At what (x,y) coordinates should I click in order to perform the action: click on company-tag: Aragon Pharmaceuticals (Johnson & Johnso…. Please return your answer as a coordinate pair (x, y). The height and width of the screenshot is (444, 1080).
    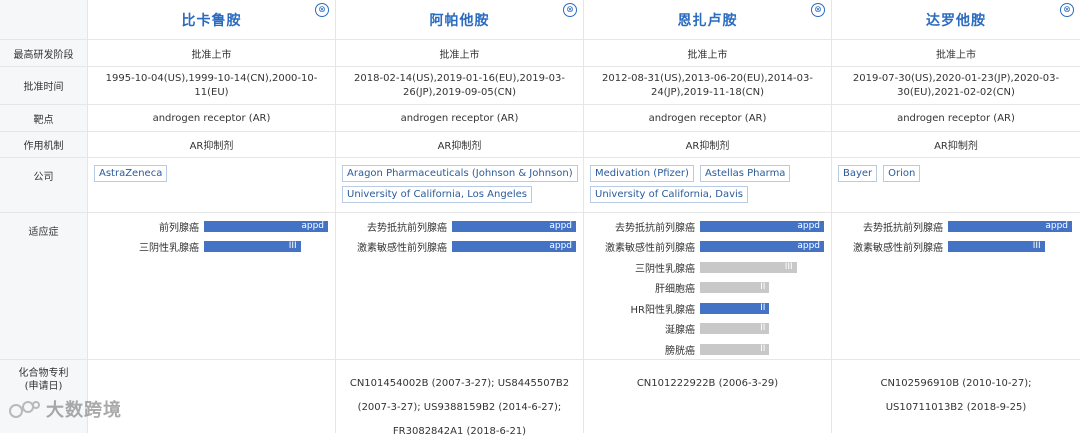
    Looking at the image, I should click on (460, 173).